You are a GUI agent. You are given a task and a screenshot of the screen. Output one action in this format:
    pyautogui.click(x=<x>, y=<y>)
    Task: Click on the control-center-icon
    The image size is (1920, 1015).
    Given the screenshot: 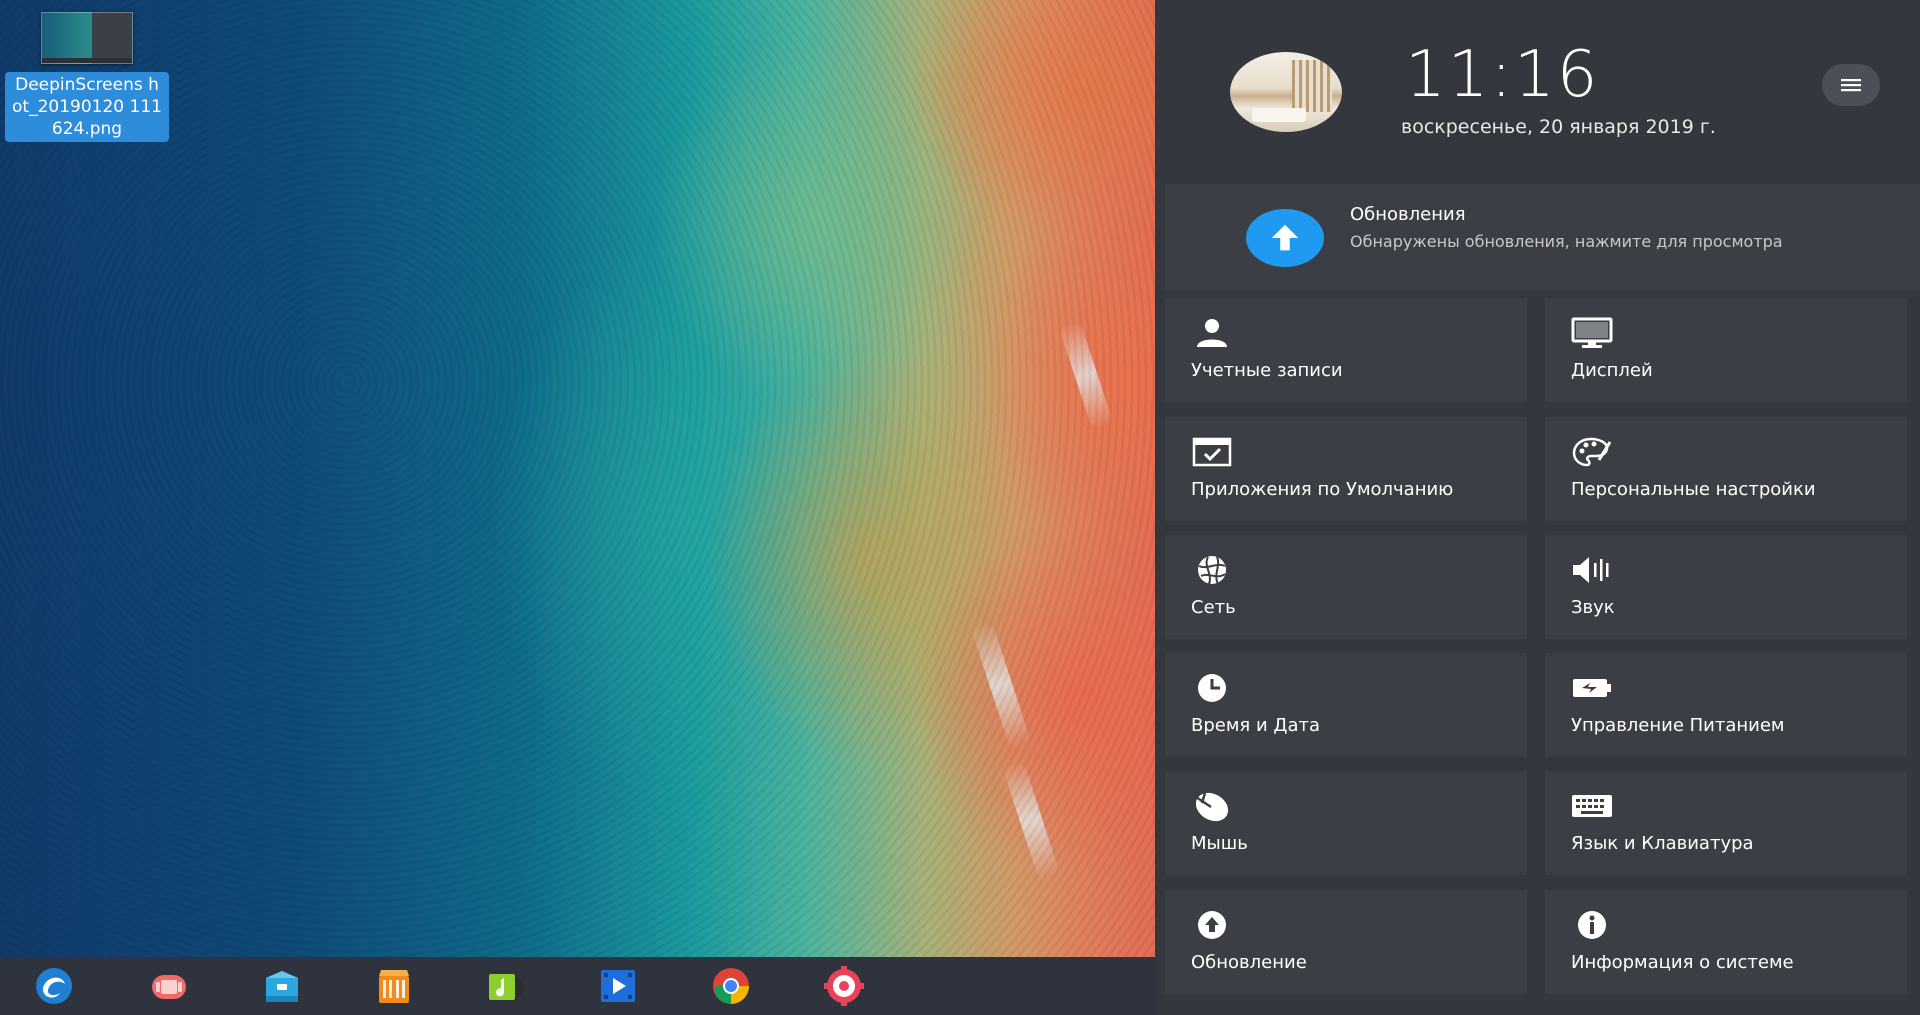 What is the action you would take?
    pyautogui.click(x=844, y=986)
    